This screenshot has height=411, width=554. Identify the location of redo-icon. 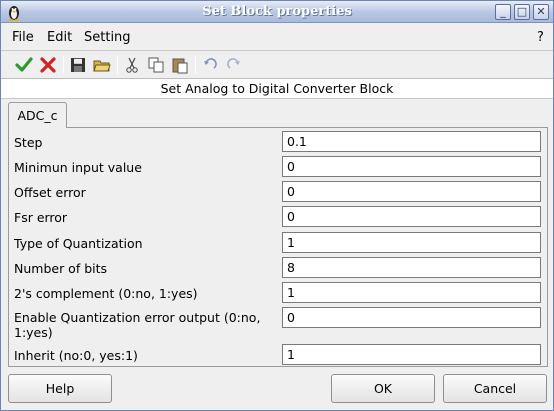
(234, 65).